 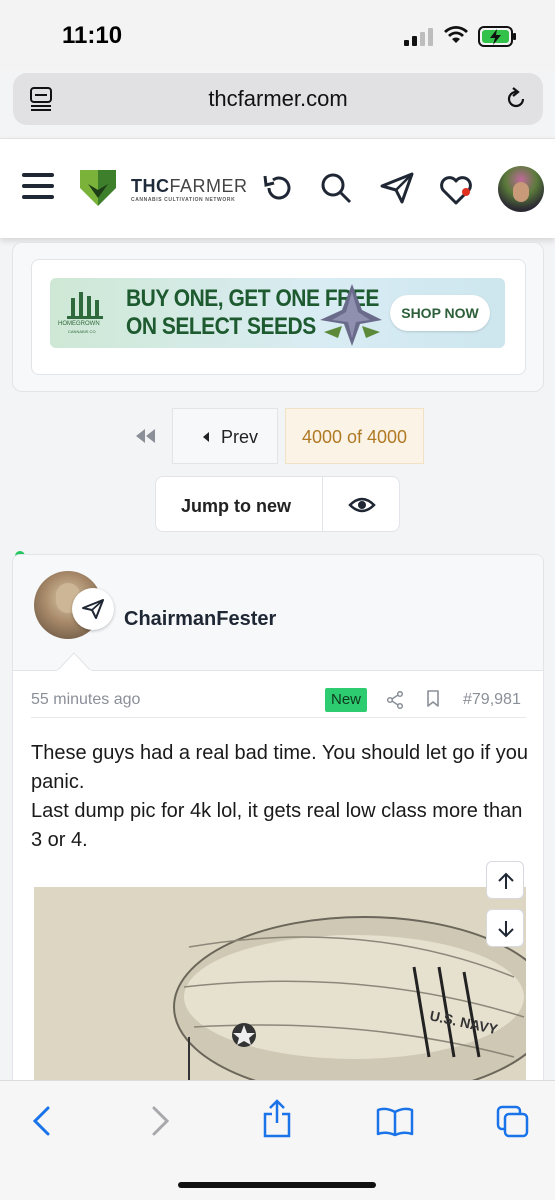 I want to click on arrow-down-icon, so click(x=506, y=929).